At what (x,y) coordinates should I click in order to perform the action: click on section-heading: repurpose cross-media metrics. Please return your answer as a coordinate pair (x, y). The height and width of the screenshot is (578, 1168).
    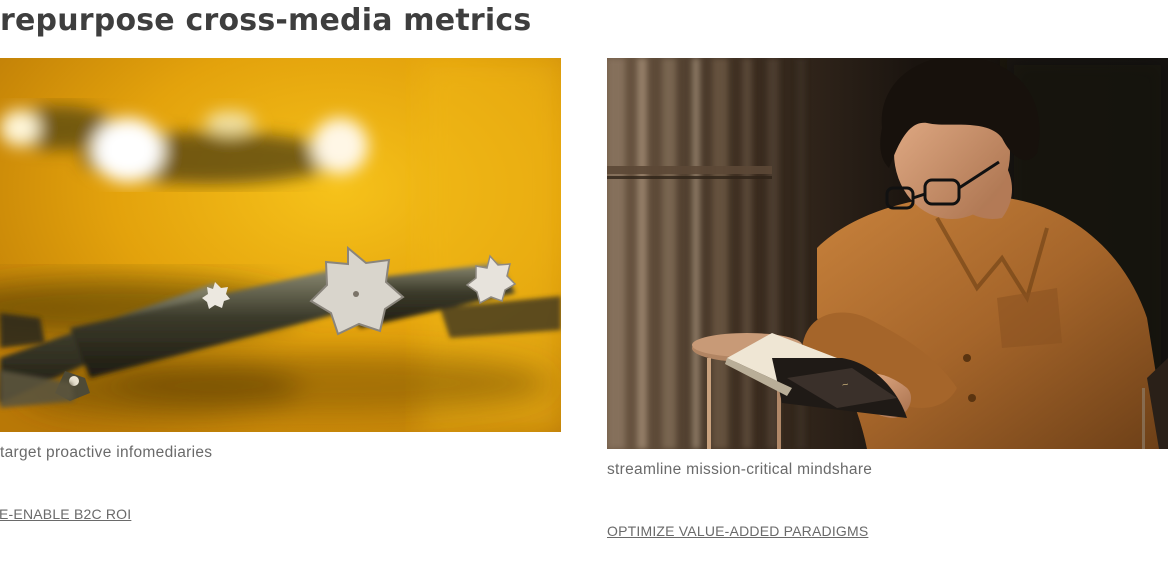
    Looking at the image, I should click on (266, 20).